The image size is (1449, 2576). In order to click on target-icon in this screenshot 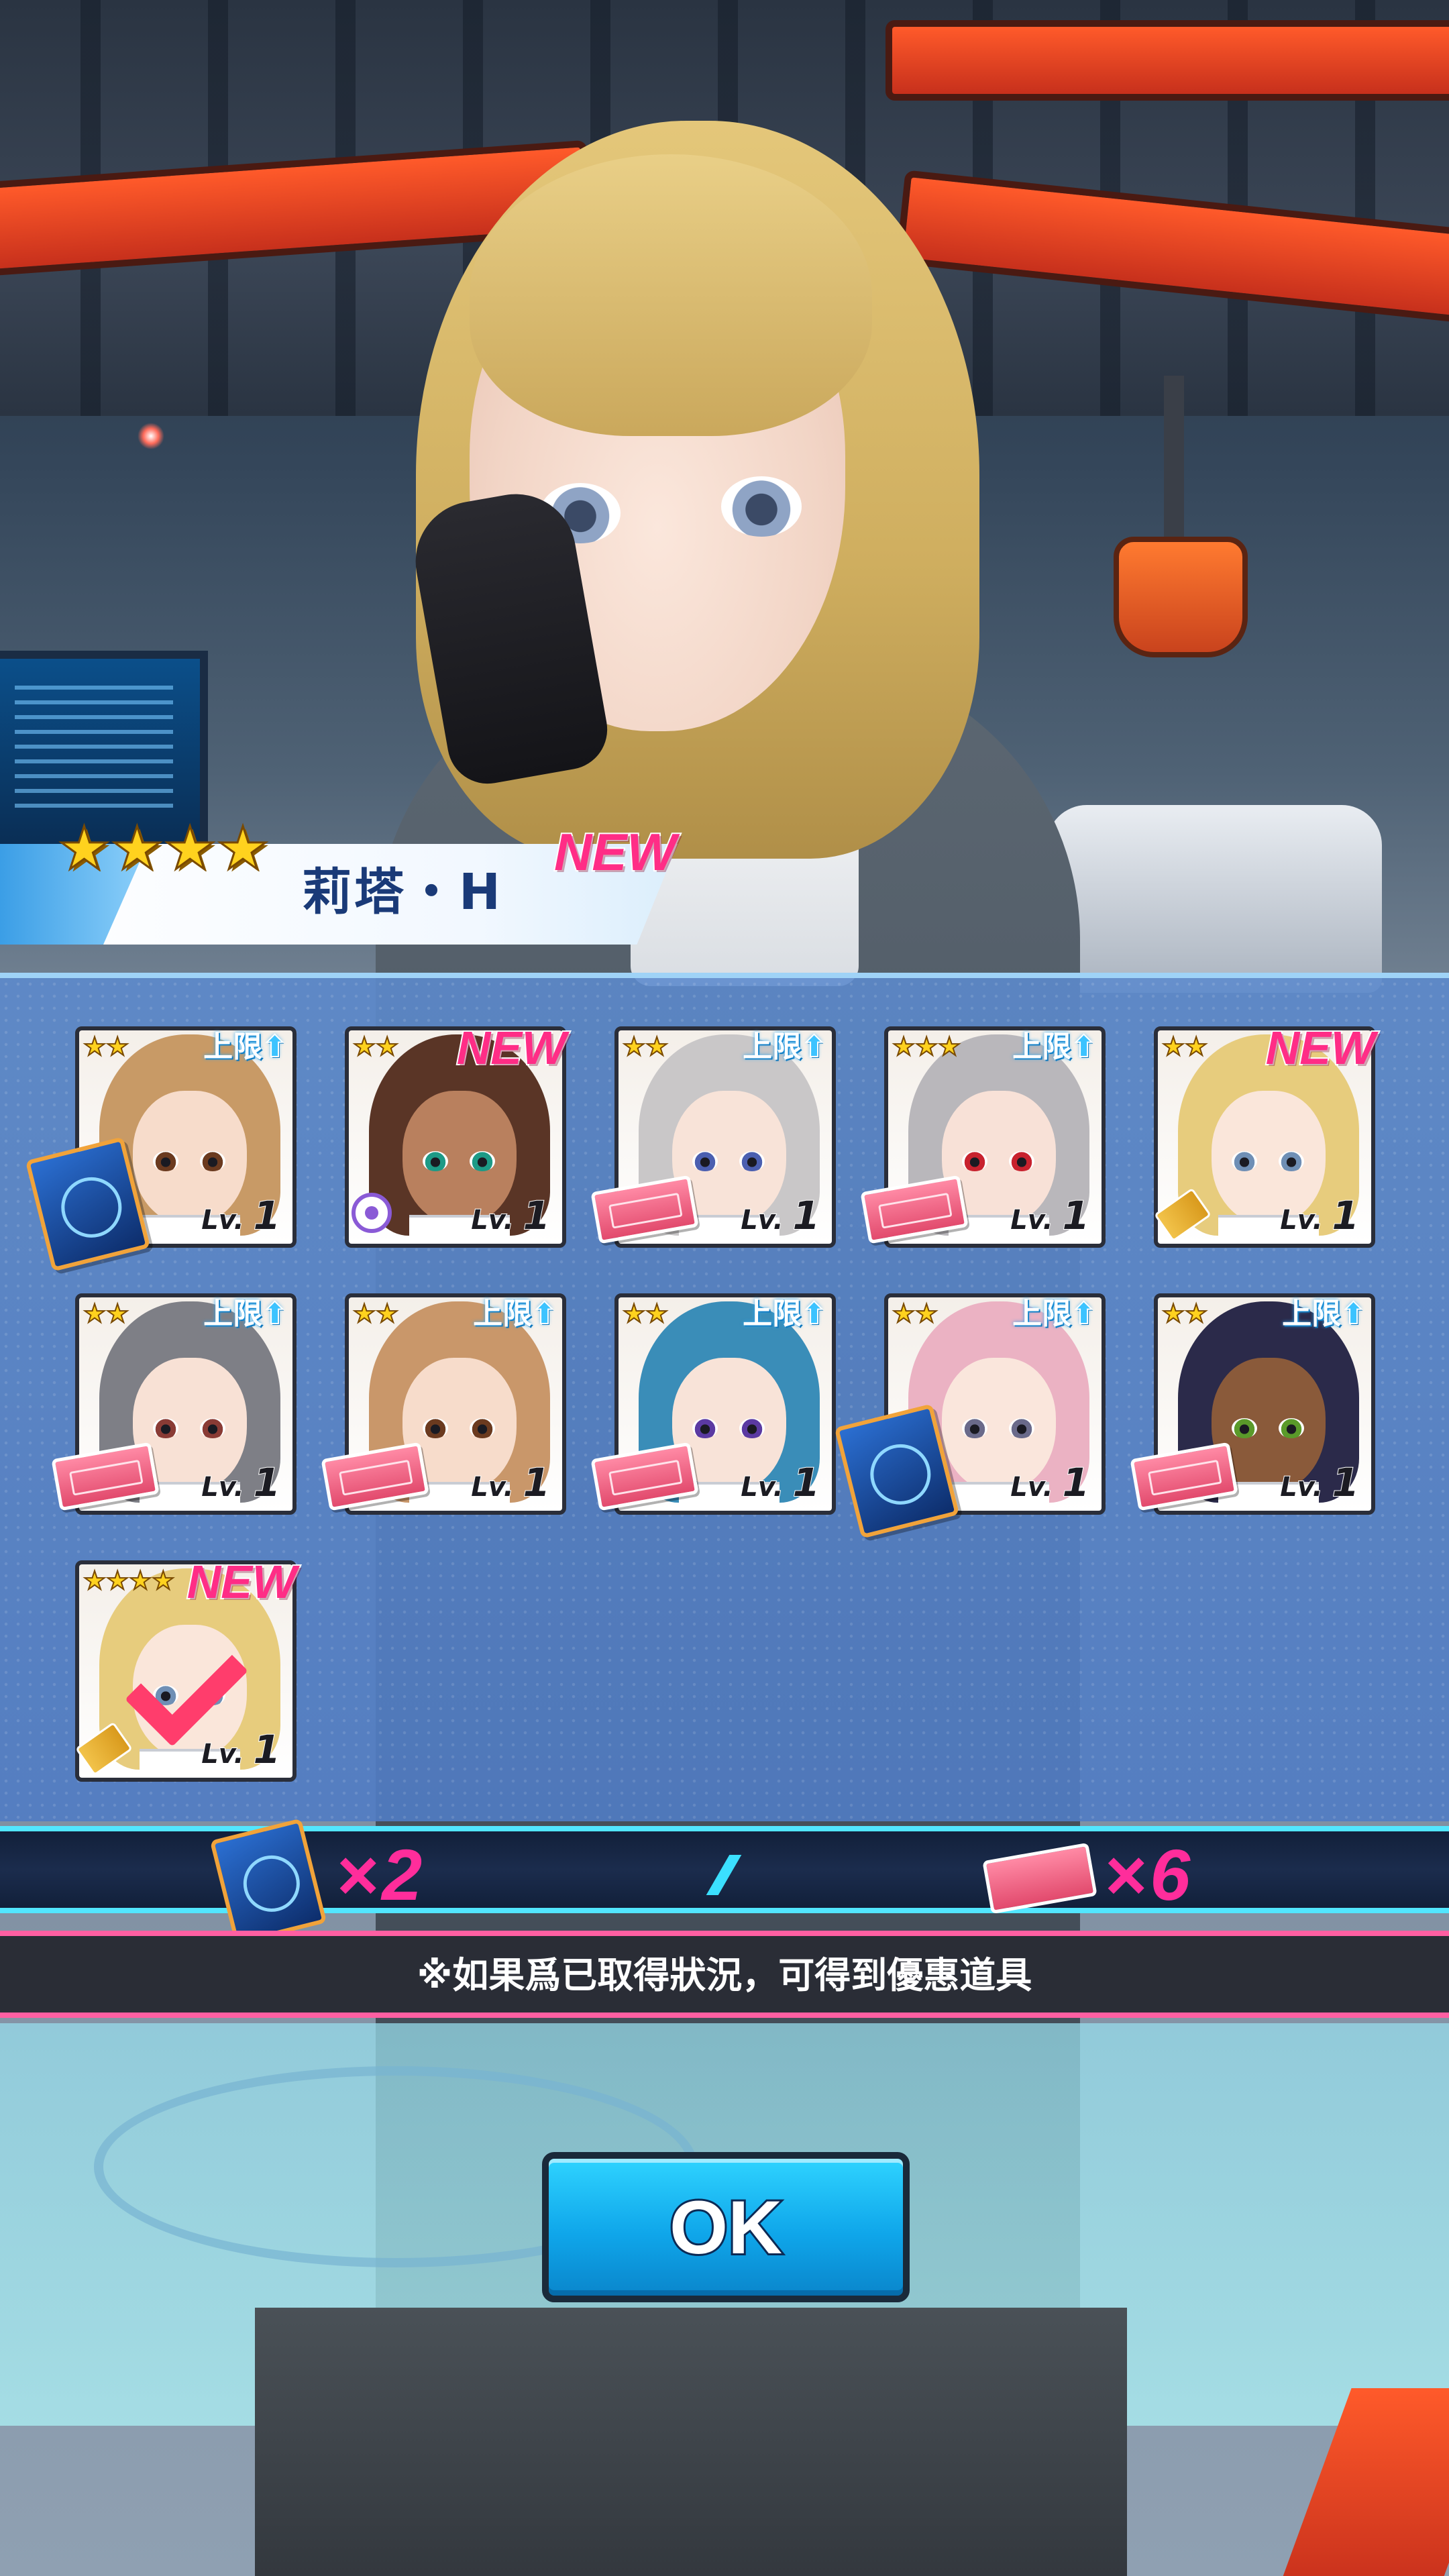, I will do `click(372, 1213)`.